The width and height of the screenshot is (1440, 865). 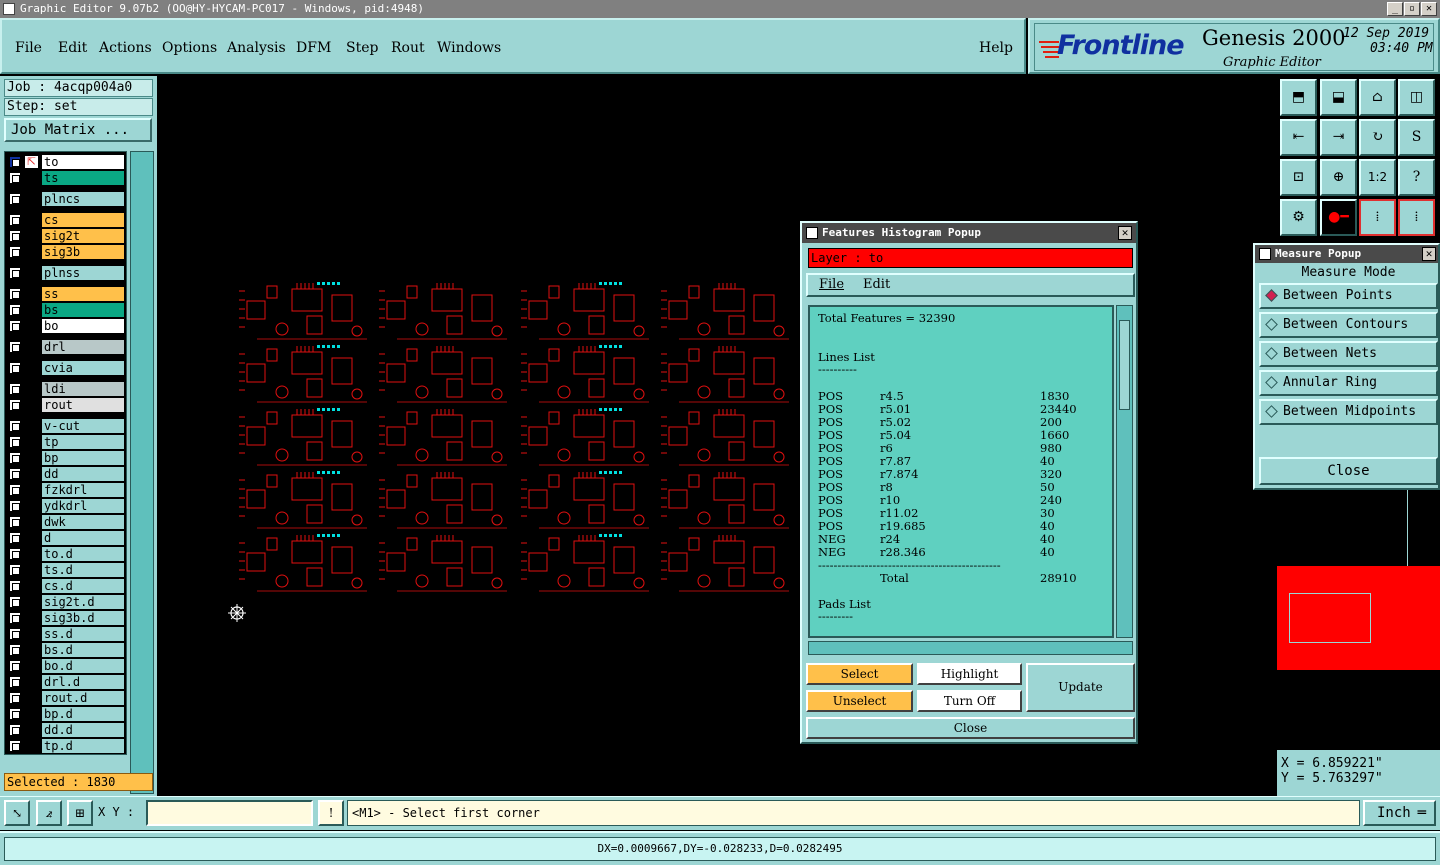 What do you see at coordinates (83, 474) in the screenshot?
I see `layer-name-dd: dd` at bounding box center [83, 474].